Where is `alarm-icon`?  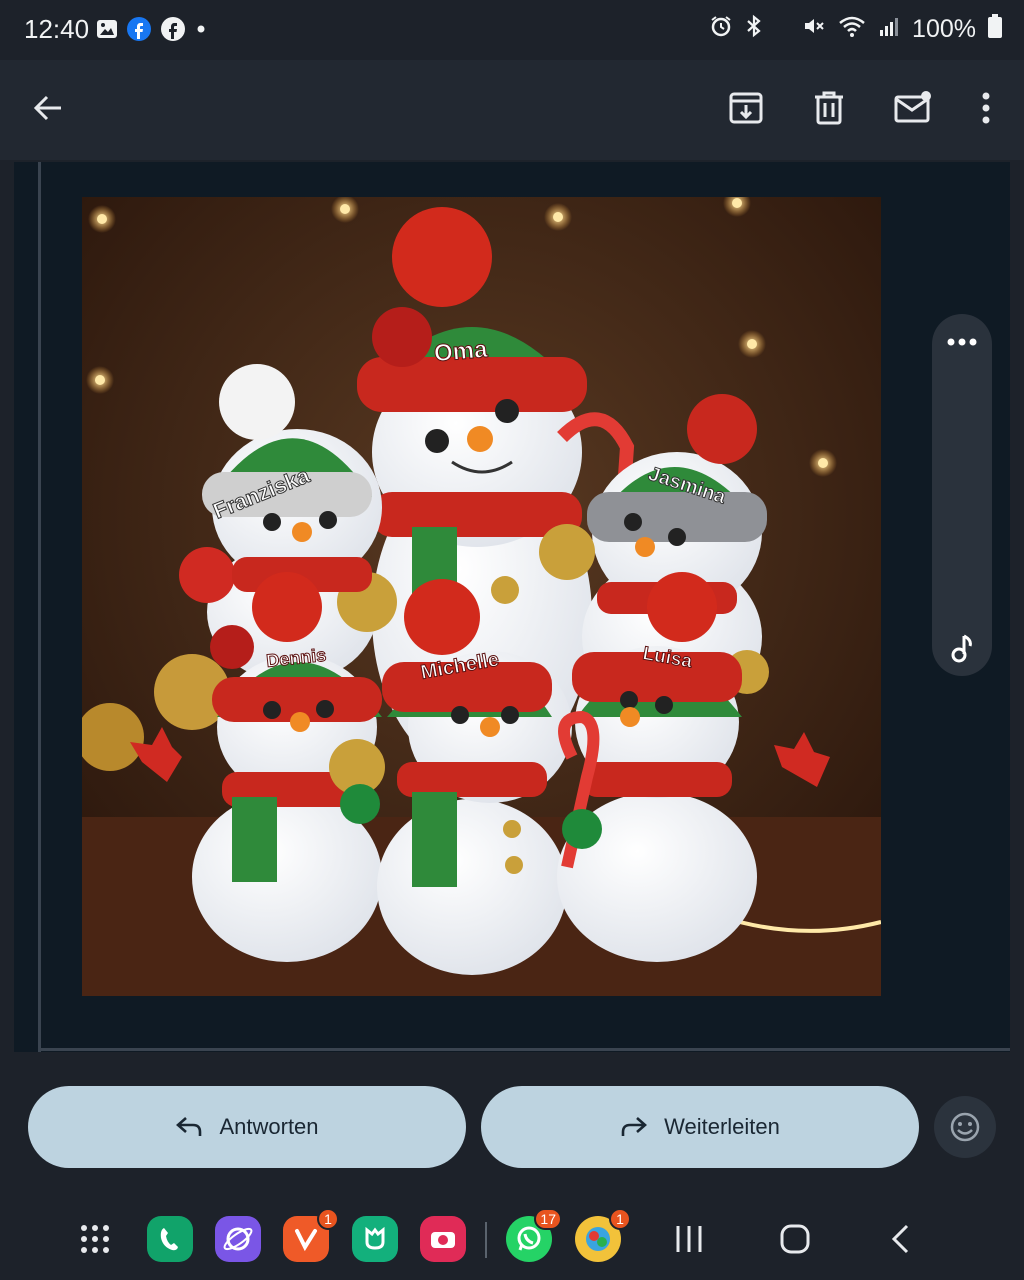
alarm-icon is located at coordinates (721, 29).